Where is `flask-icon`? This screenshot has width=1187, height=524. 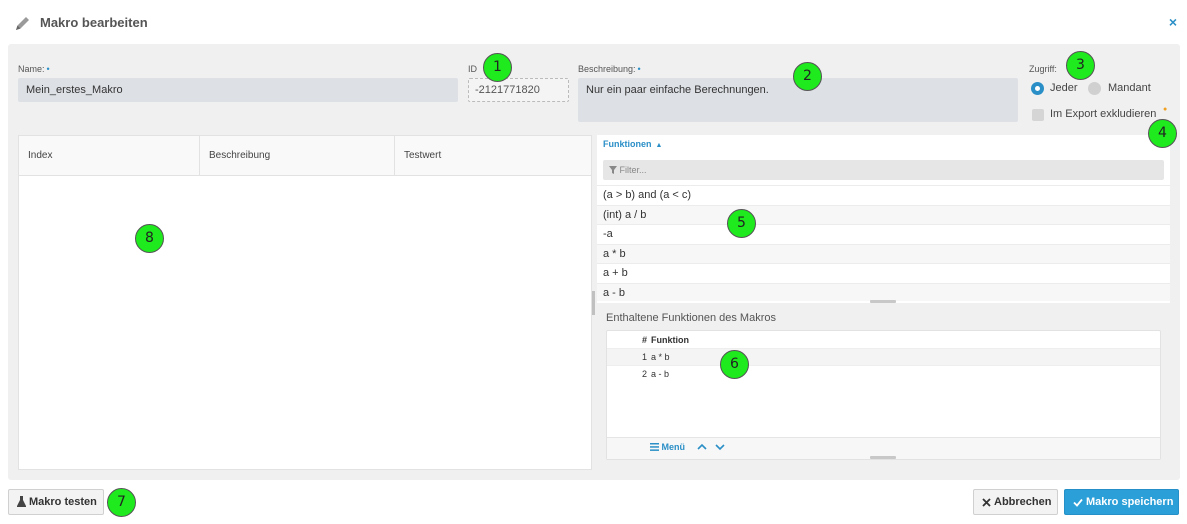
flask-icon is located at coordinates (21, 501).